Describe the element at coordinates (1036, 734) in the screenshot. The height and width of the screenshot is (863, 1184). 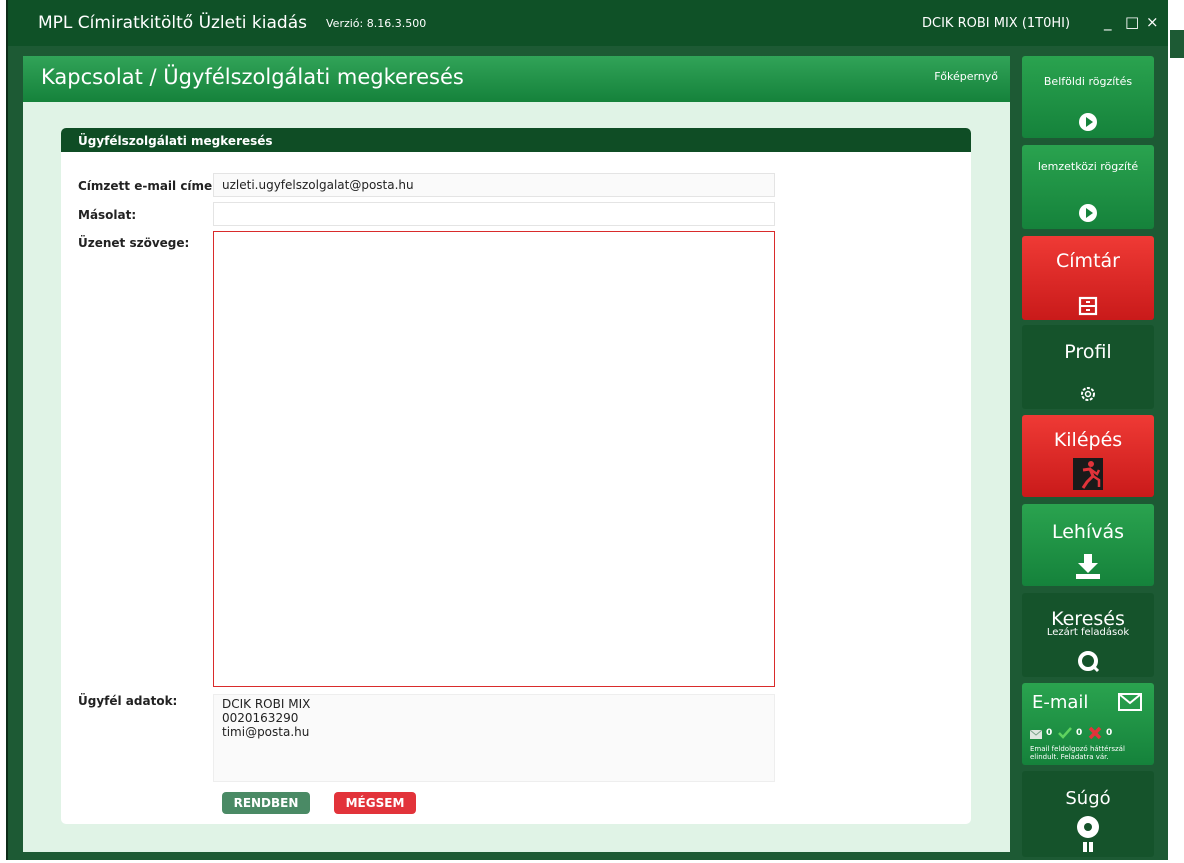
I see `mail-small-icon` at that location.